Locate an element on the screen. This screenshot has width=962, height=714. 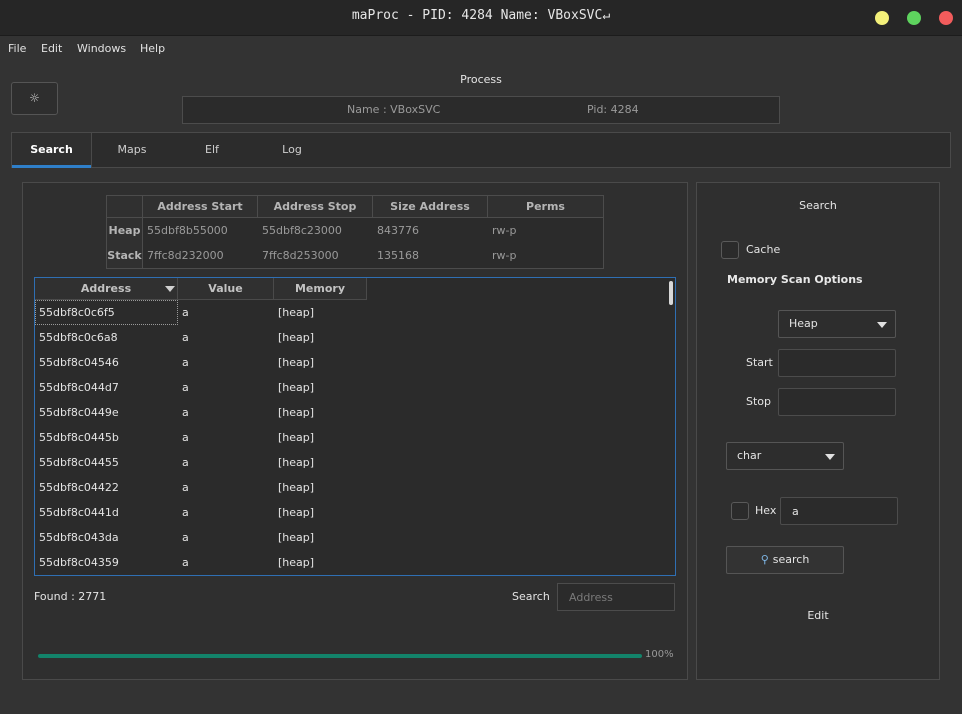
search-button-label: search is located at coordinates (791, 559).